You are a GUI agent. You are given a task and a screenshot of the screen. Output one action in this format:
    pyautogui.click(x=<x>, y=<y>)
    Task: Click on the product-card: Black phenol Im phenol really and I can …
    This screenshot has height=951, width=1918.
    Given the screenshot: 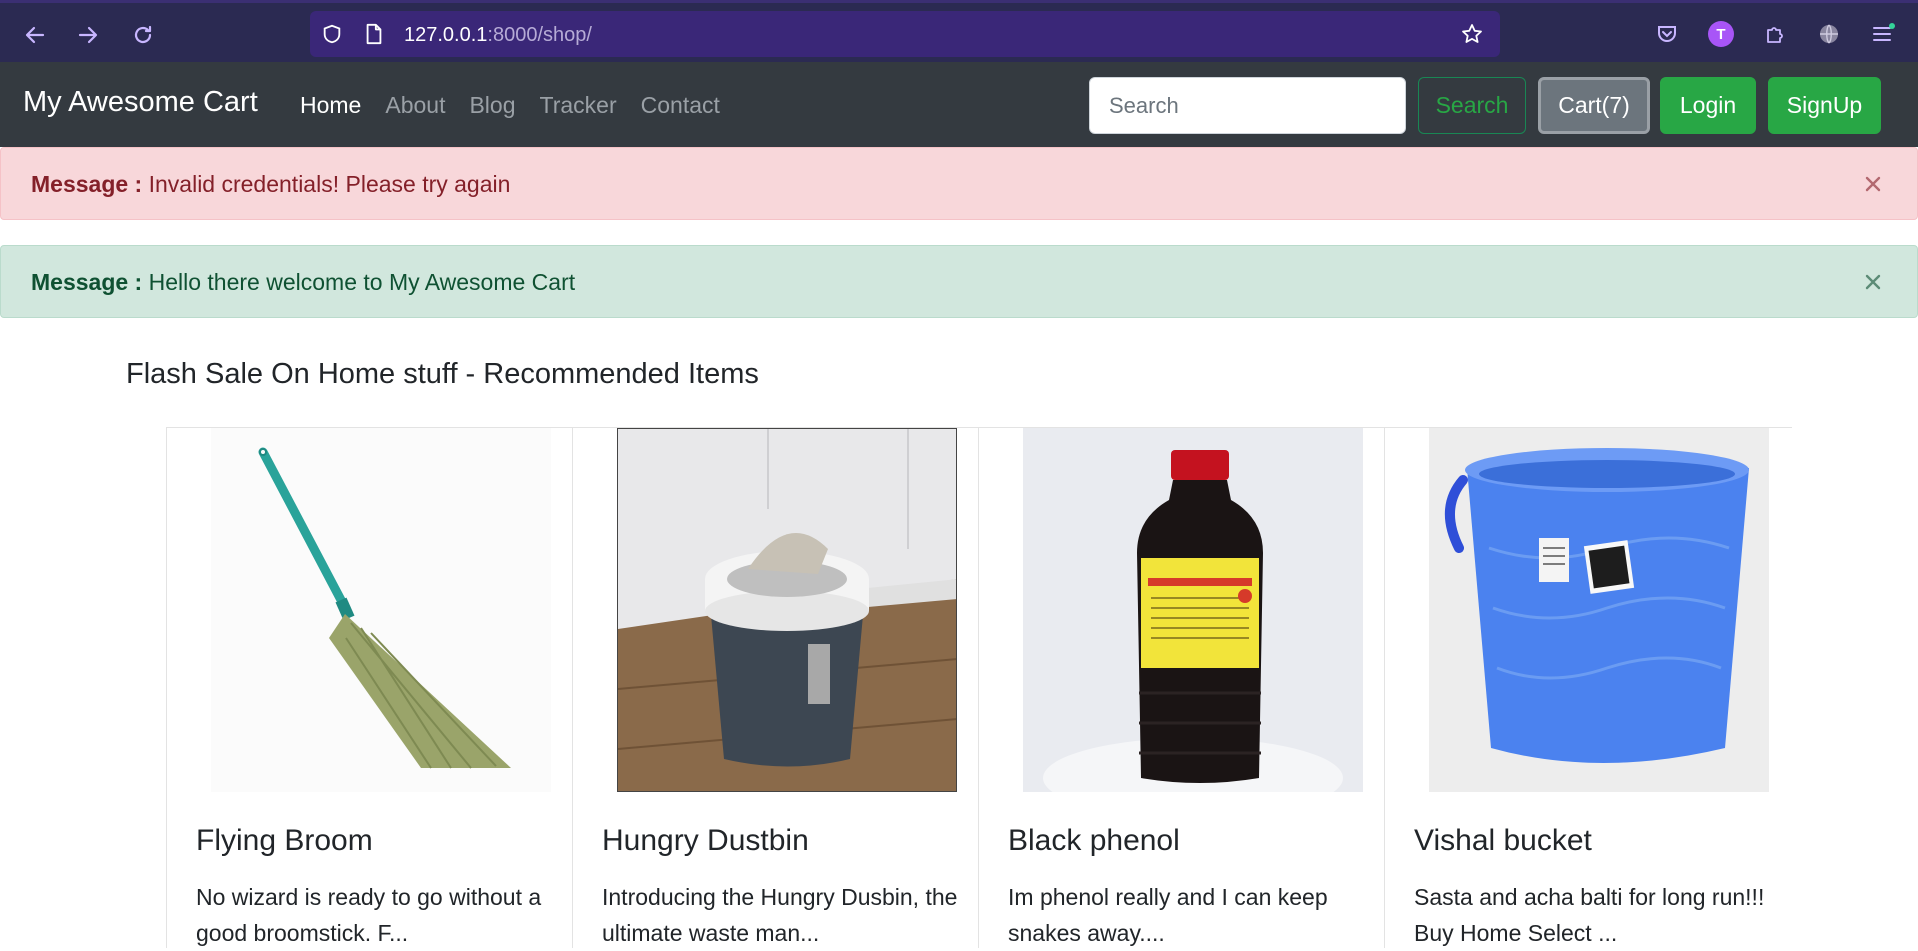 What is the action you would take?
    pyautogui.click(x=1181, y=688)
    